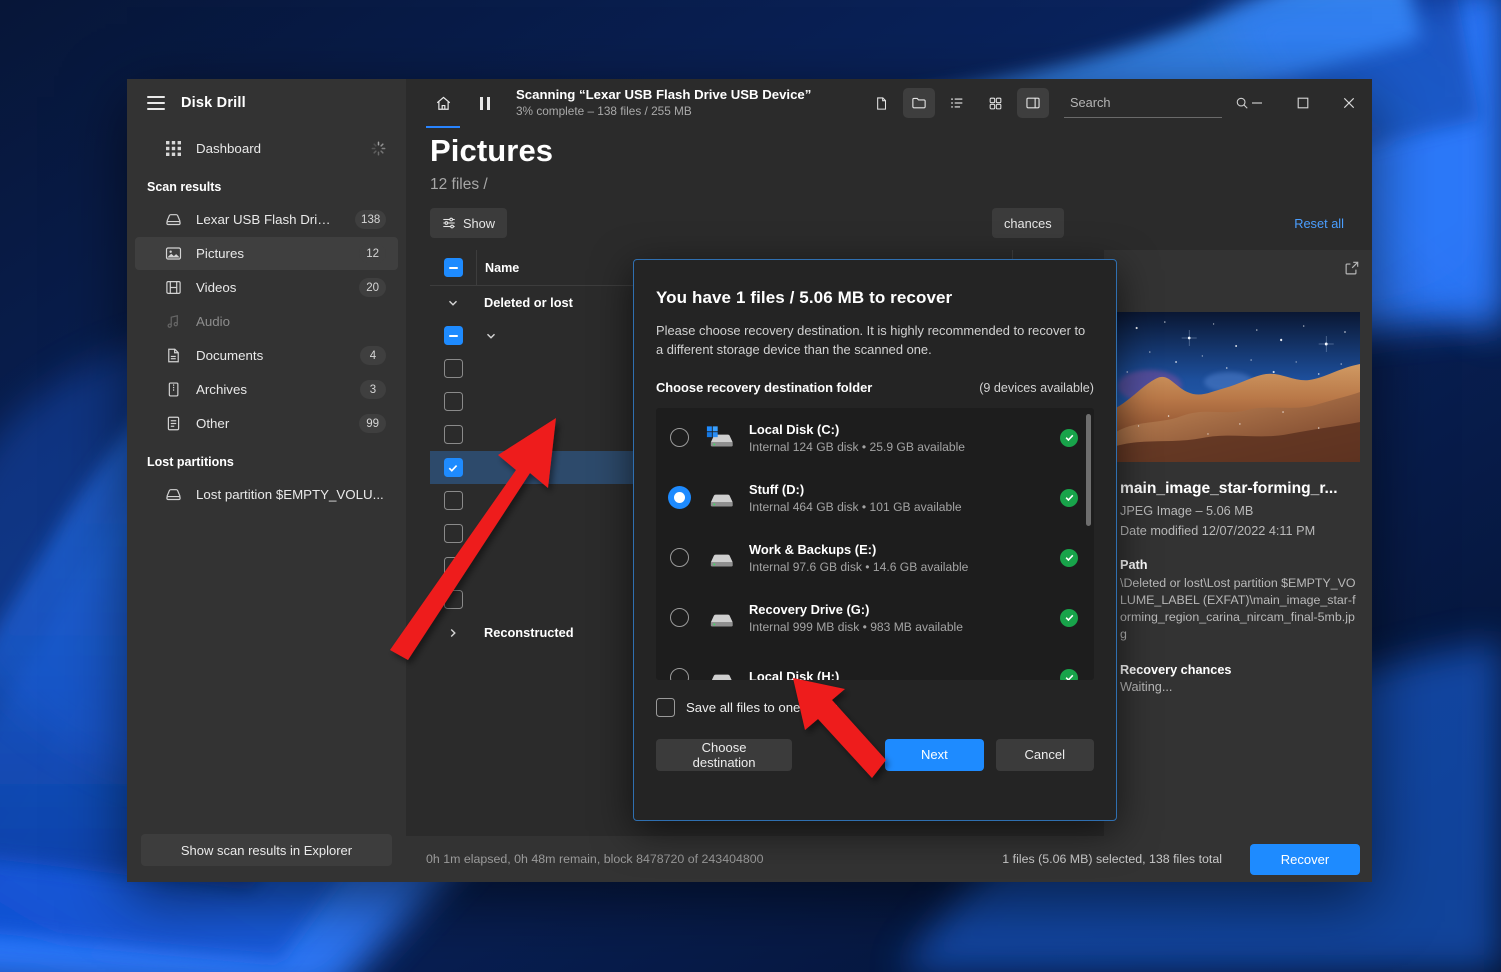 This screenshot has width=1501, height=972. I want to click on sidebar-item-label: Audio, so click(213, 321).